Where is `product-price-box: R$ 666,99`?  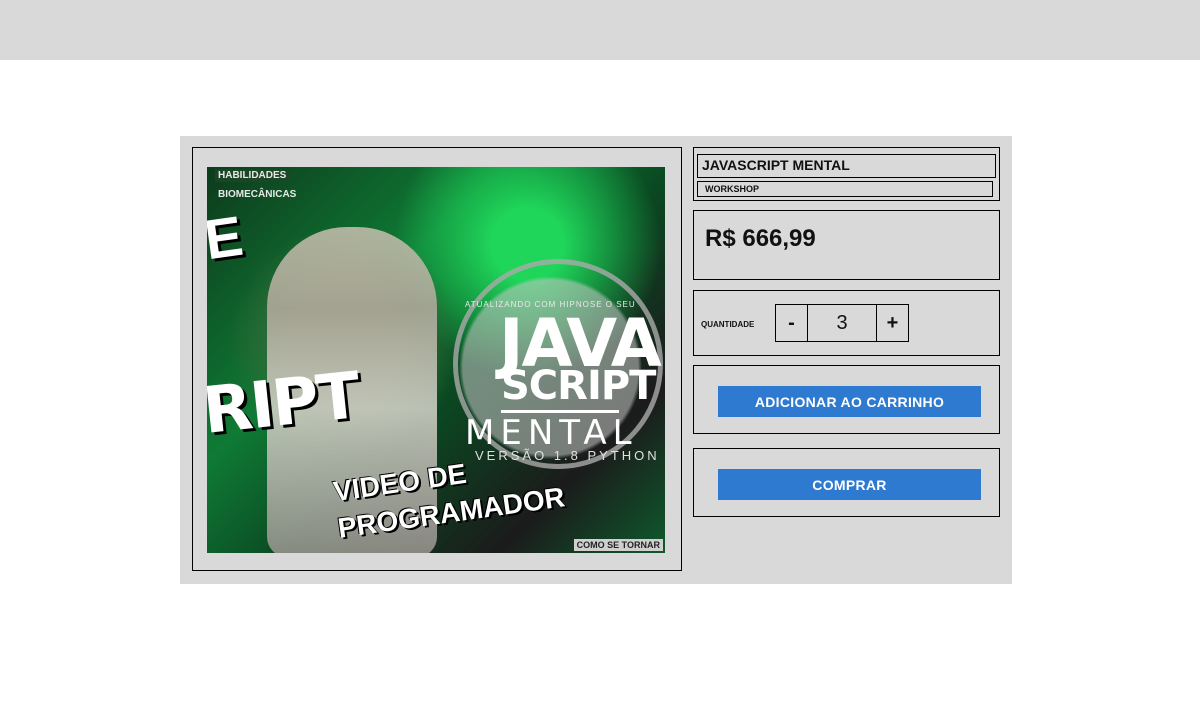
product-price-box: R$ 666,99 is located at coordinates (846, 245).